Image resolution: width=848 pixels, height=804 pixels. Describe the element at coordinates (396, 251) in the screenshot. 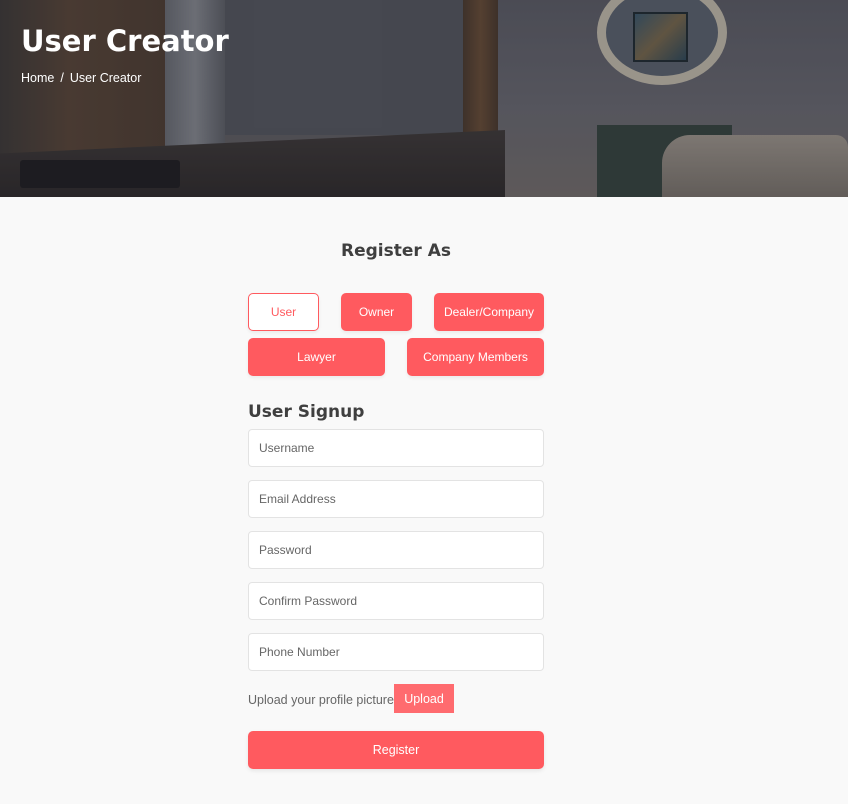

I see `register-as-title: Register As` at that location.